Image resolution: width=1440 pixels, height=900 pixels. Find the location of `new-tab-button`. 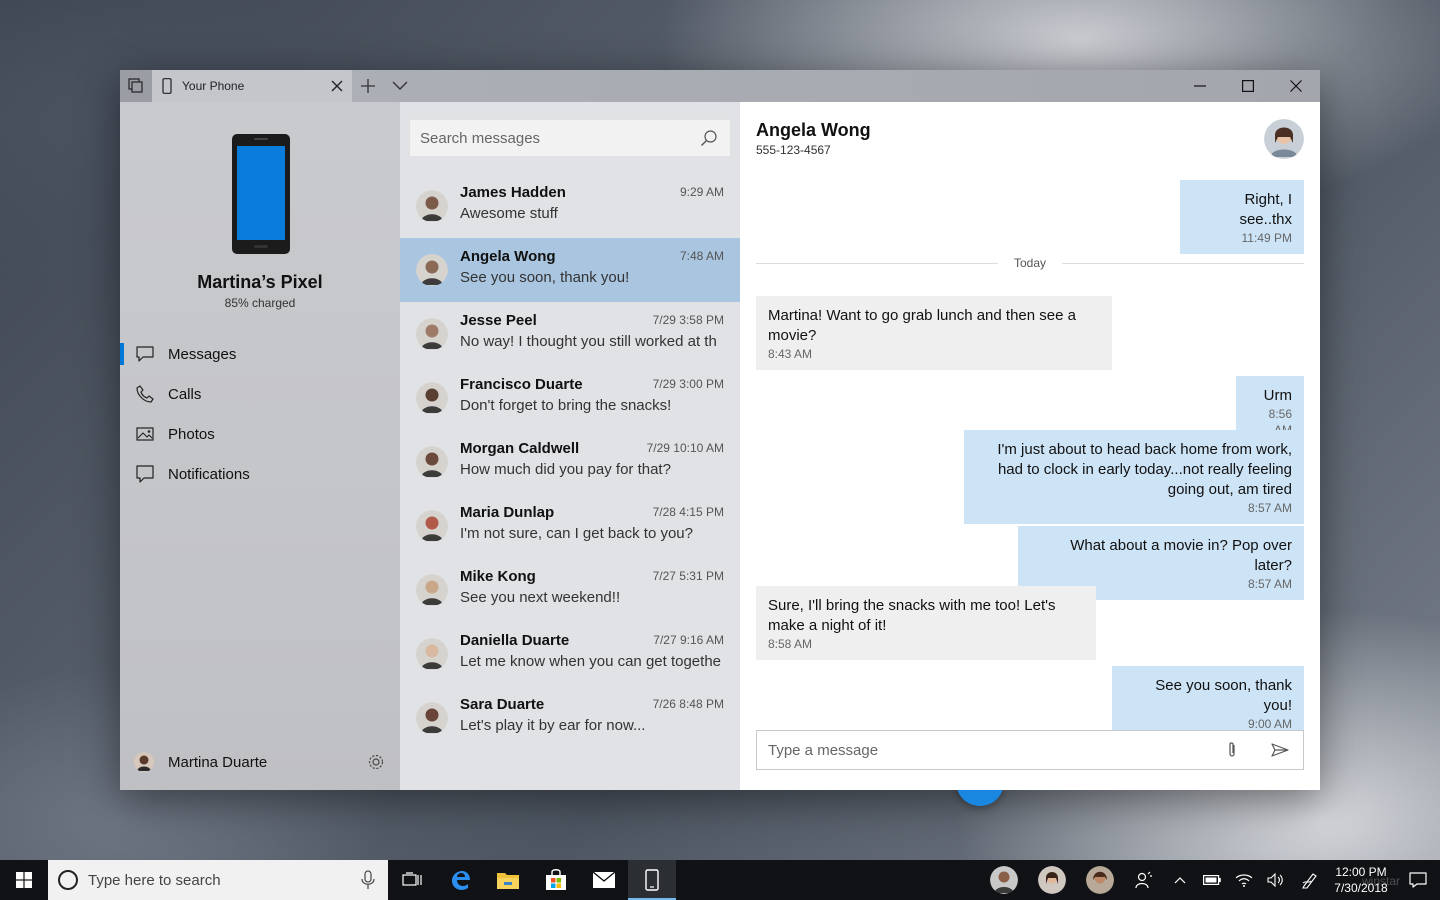

new-tab-button is located at coordinates (368, 86).